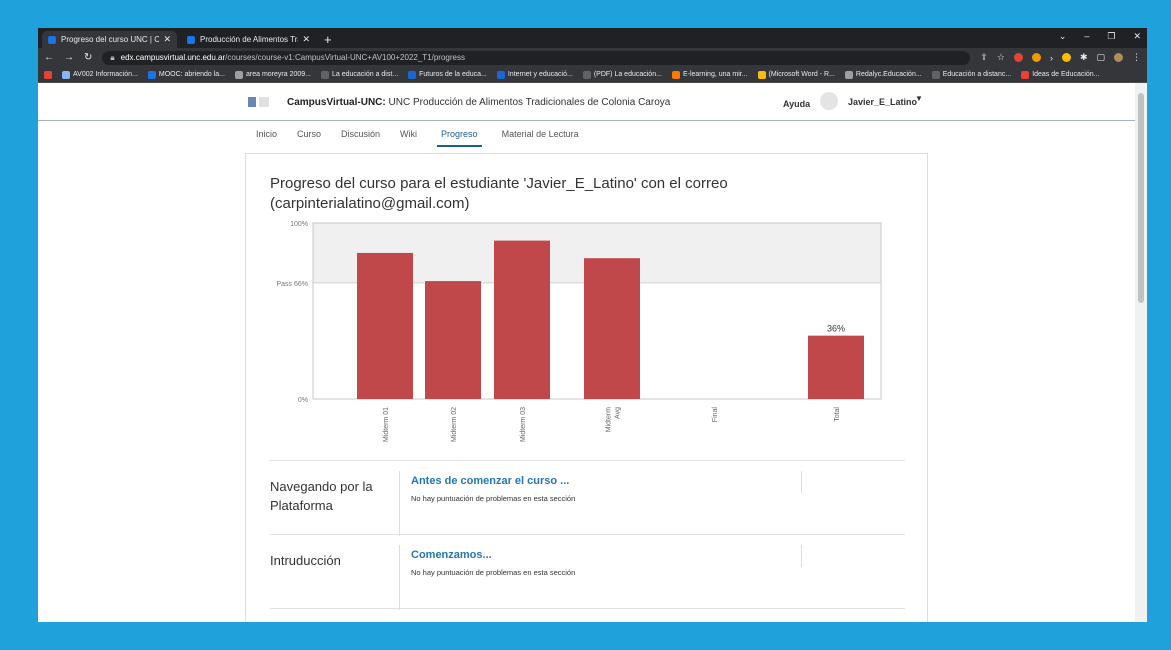  Describe the element at coordinates (1118, 57) in the screenshot. I see `profile-avatar-icon` at that location.